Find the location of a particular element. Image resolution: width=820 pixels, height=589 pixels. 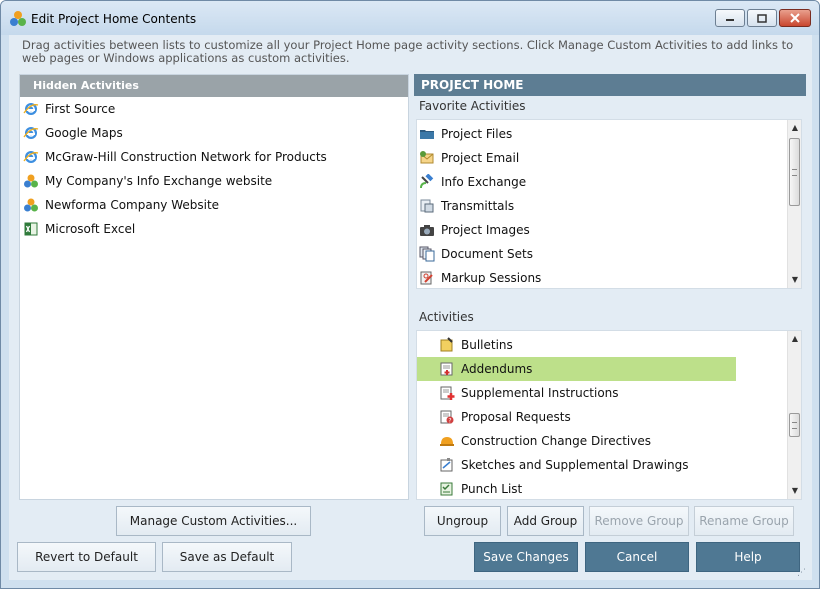

list-item-label: Microsoft Excel is located at coordinates (90, 229).